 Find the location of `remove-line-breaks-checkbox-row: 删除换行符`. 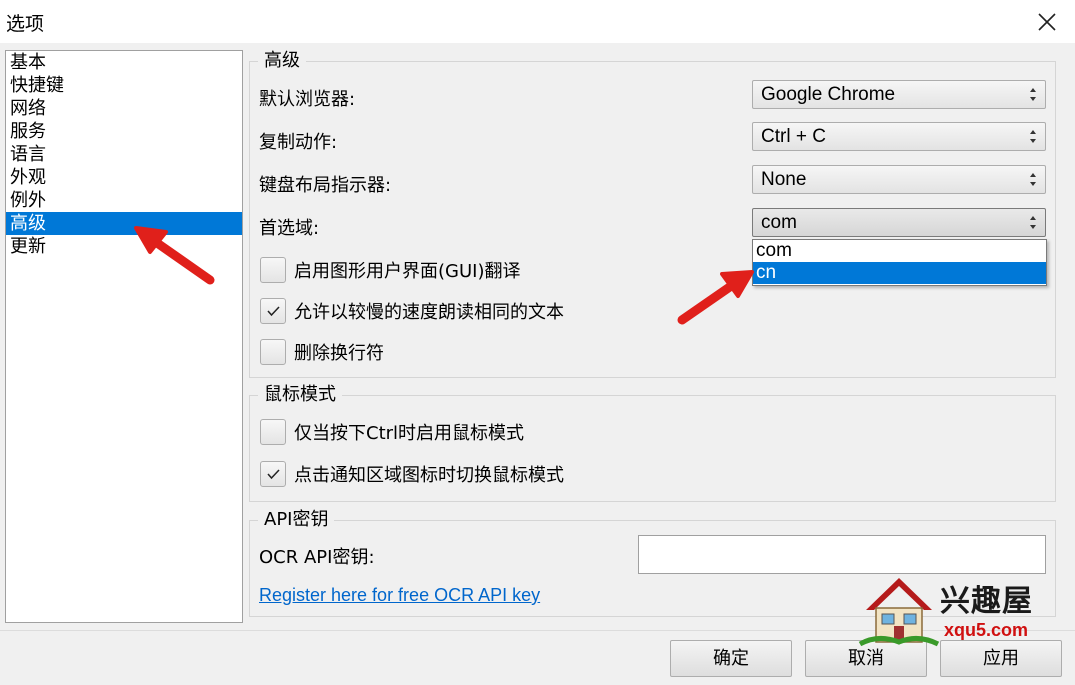

remove-line-breaks-checkbox-row: 删除换行符 is located at coordinates (322, 352).